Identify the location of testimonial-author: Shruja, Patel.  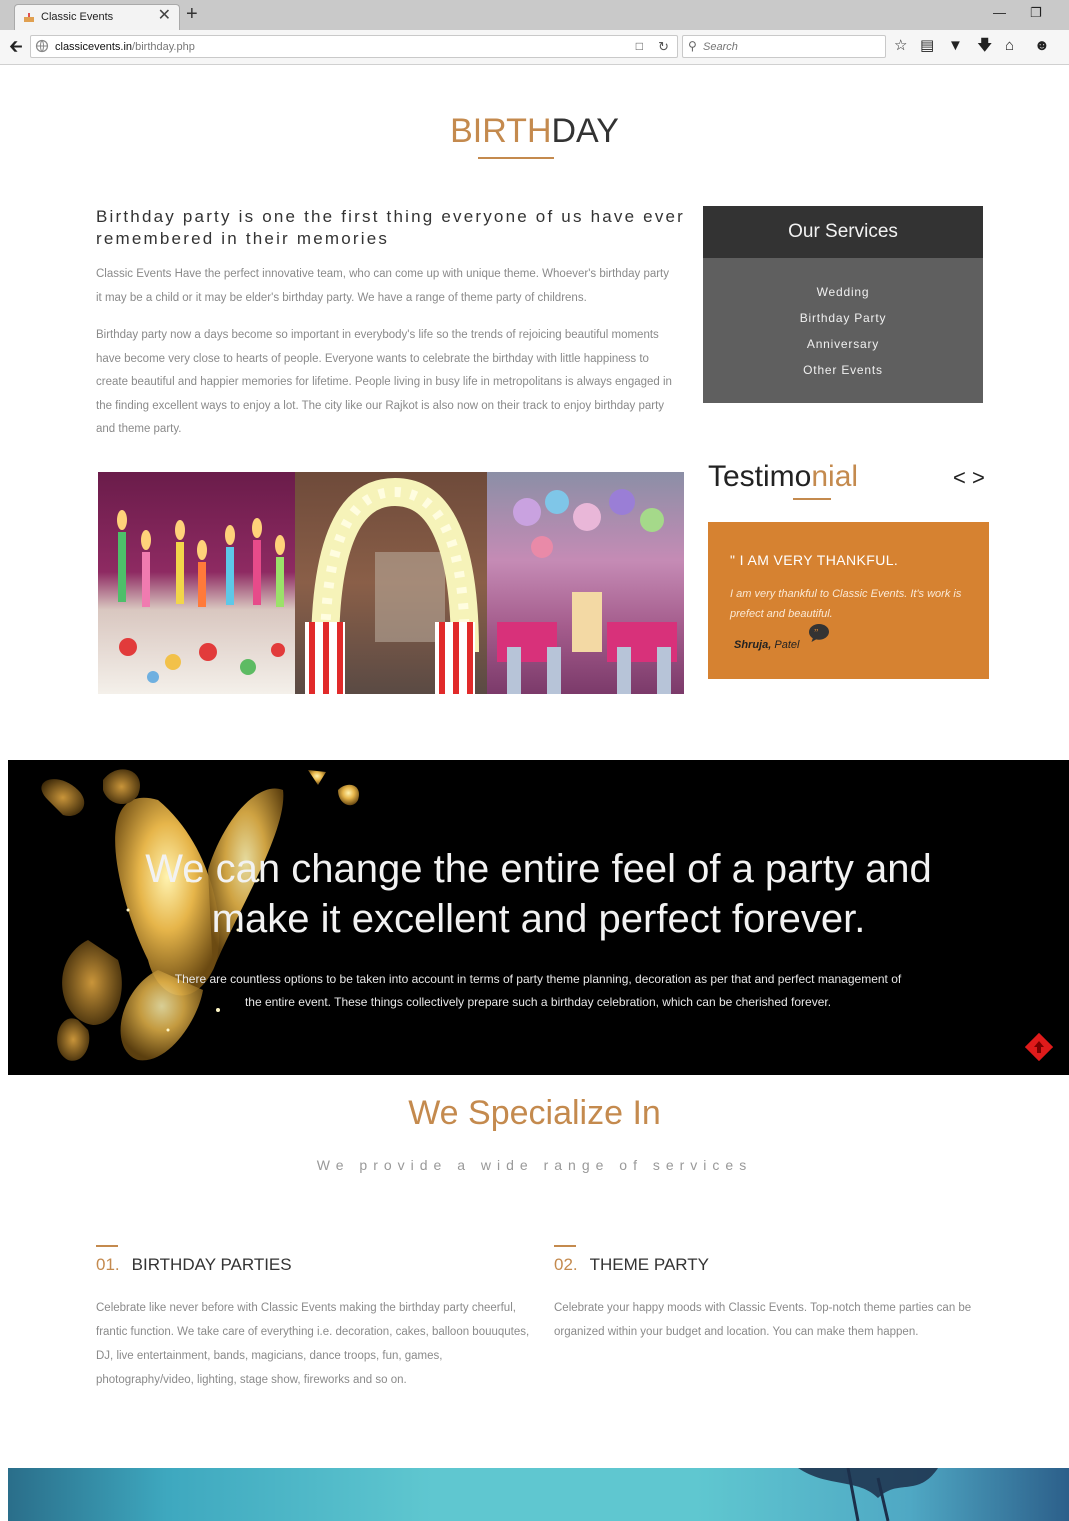
(767, 645).